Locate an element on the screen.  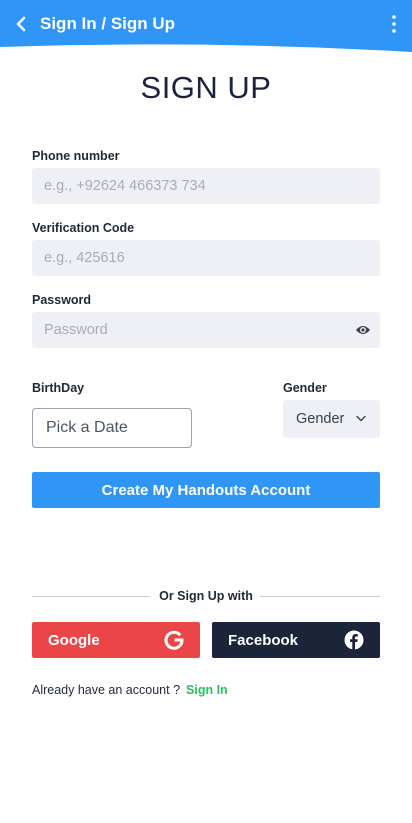
sign-in-link: Sign In is located at coordinates (207, 690).